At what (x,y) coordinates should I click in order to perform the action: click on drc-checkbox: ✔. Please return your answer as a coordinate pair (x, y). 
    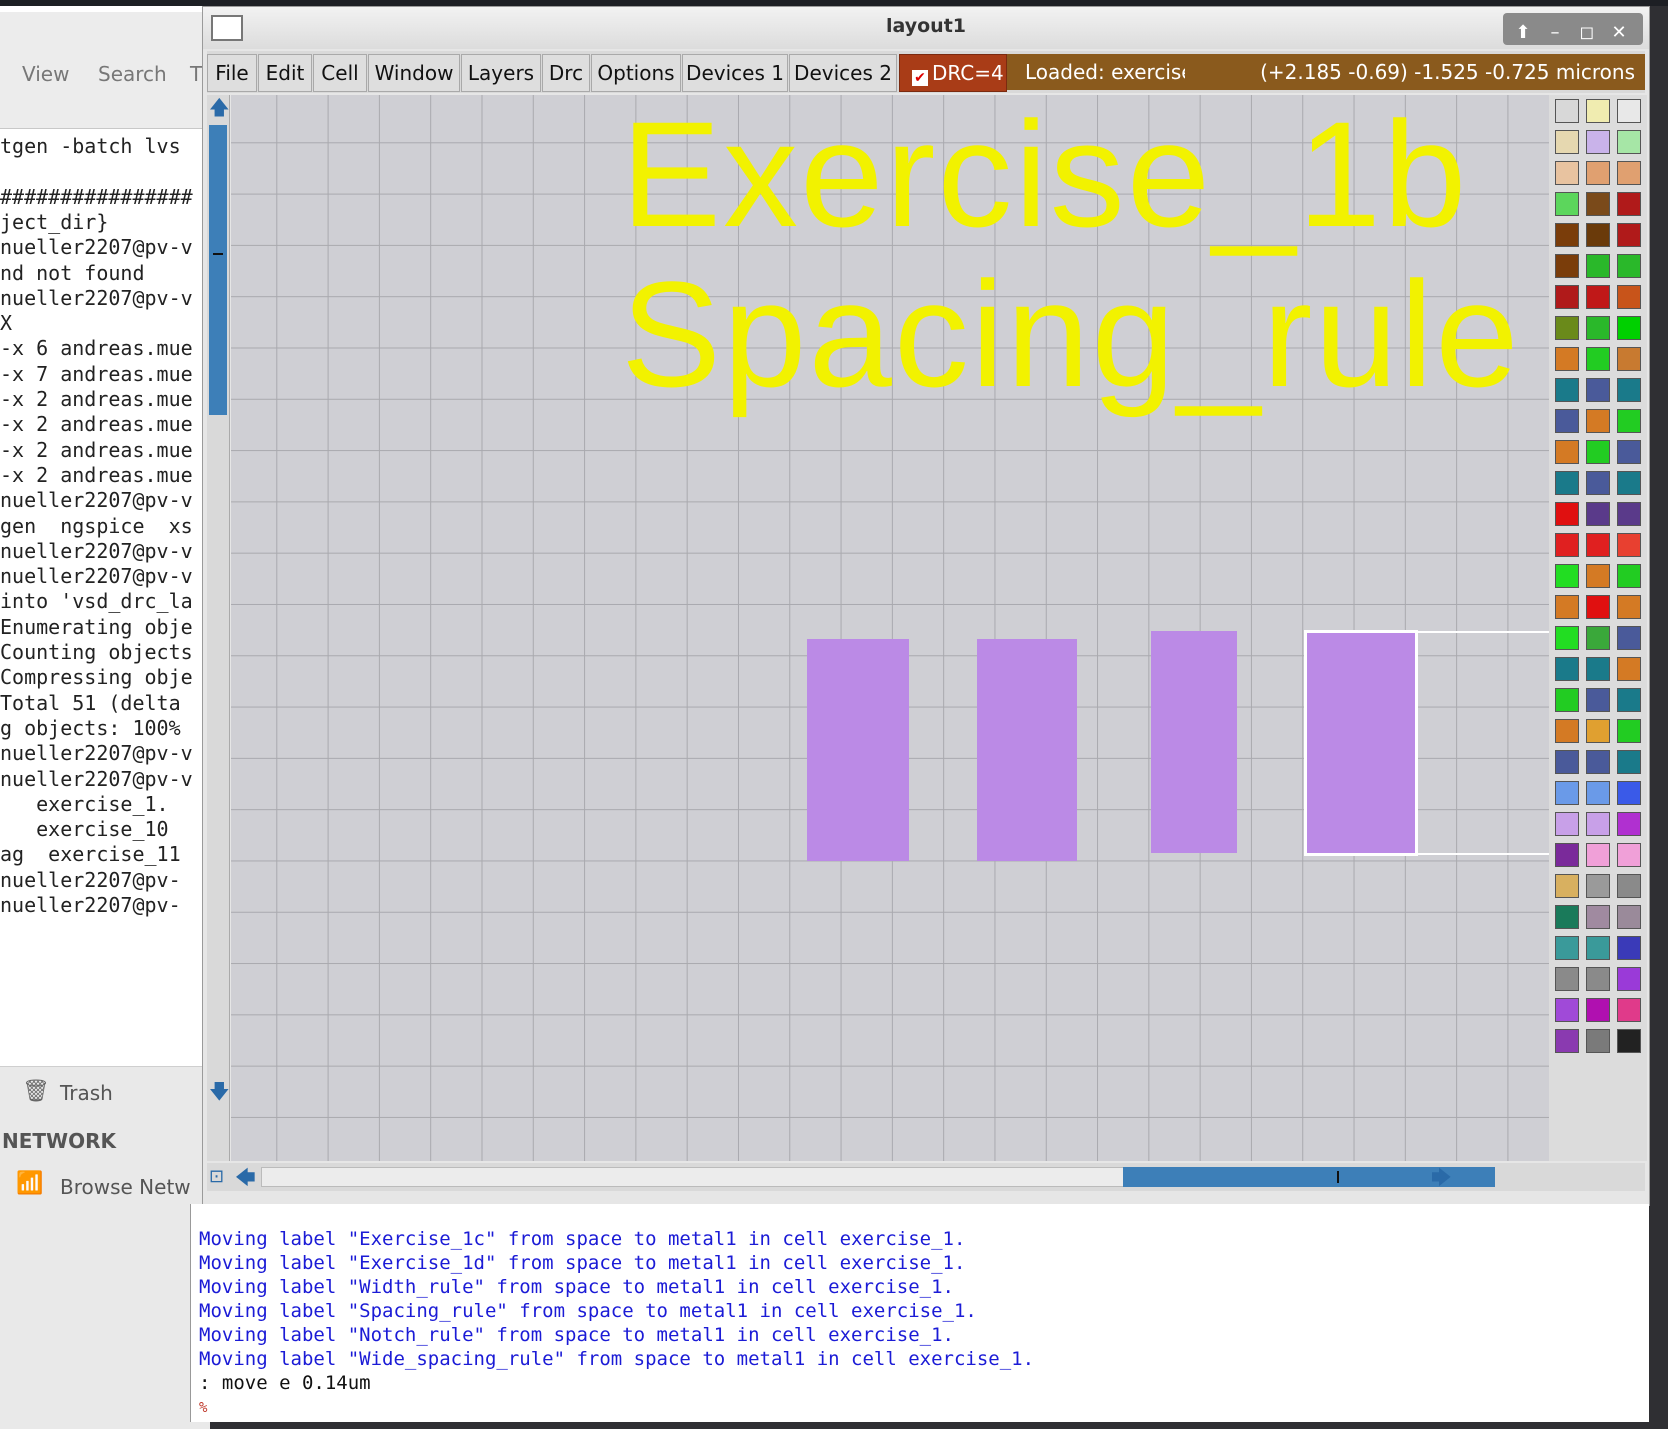
    Looking at the image, I should click on (920, 78).